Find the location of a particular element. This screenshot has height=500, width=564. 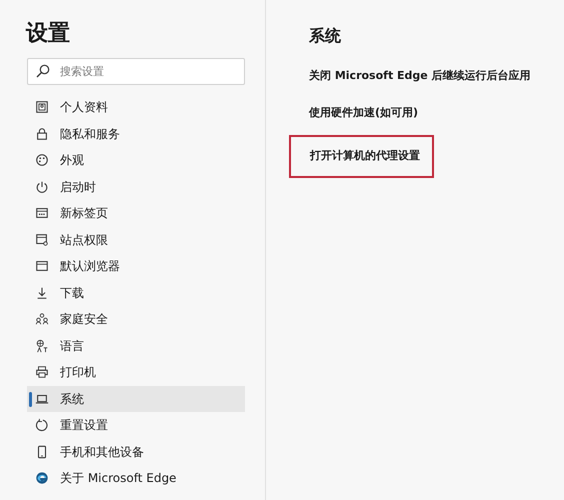

settings-title: 设置 is located at coordinates (48, 34).